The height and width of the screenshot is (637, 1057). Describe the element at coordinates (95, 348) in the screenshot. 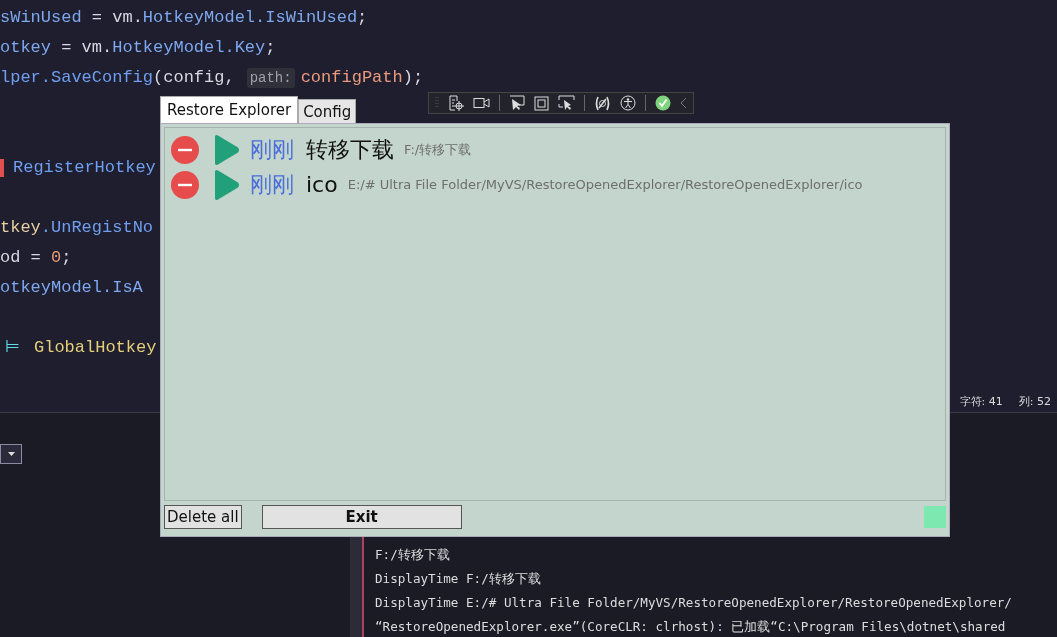

I see `code-token: GlobalHotkey` at that location.